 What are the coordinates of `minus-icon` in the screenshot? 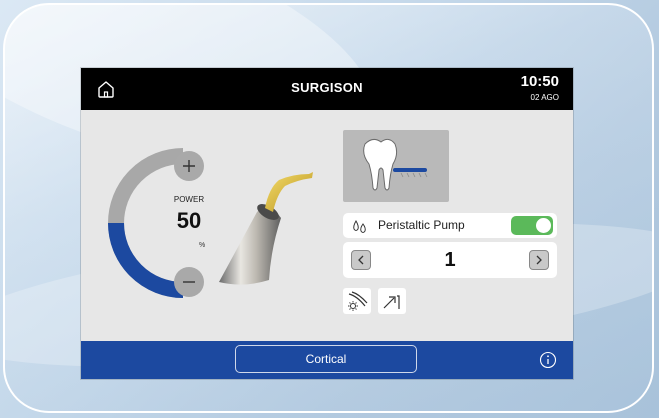 It's located at (189, 282).